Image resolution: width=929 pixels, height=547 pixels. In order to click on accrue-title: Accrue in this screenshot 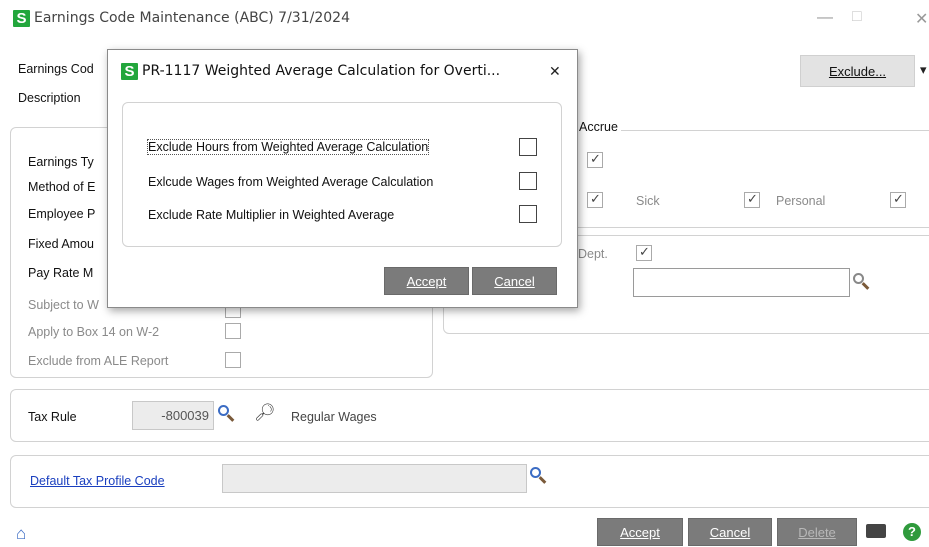, I will do `click(598, 127)`.